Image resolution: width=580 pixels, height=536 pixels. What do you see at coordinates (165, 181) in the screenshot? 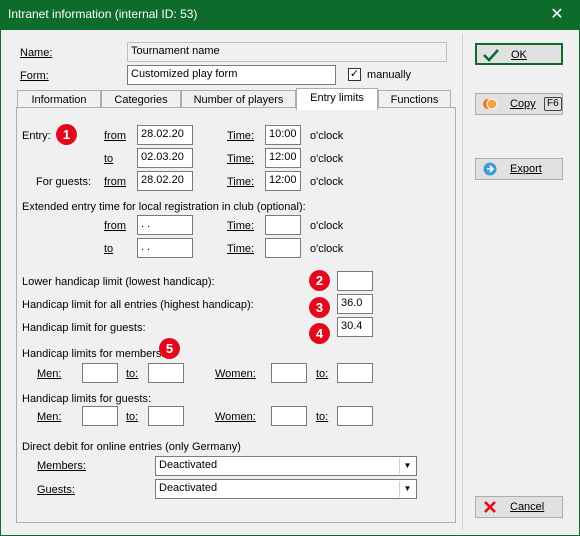
I see `guests-from-date: 28.02.20` at bounding box center [165, 181].